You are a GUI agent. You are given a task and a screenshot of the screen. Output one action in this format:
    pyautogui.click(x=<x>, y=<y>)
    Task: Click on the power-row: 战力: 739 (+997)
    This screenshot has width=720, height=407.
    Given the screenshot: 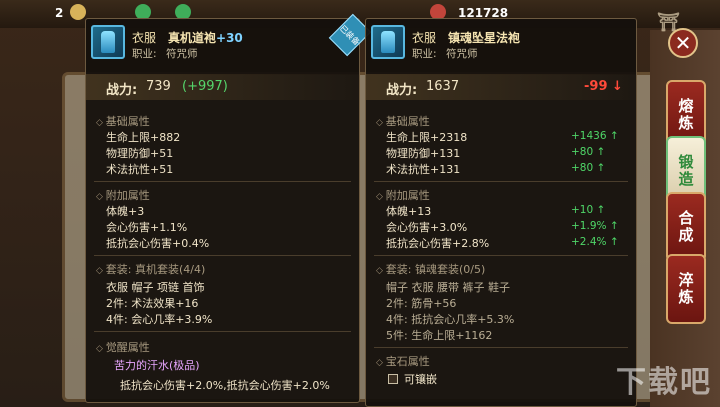 What is the action you would take?
    pyautogui.click(x=222, y=87)
    